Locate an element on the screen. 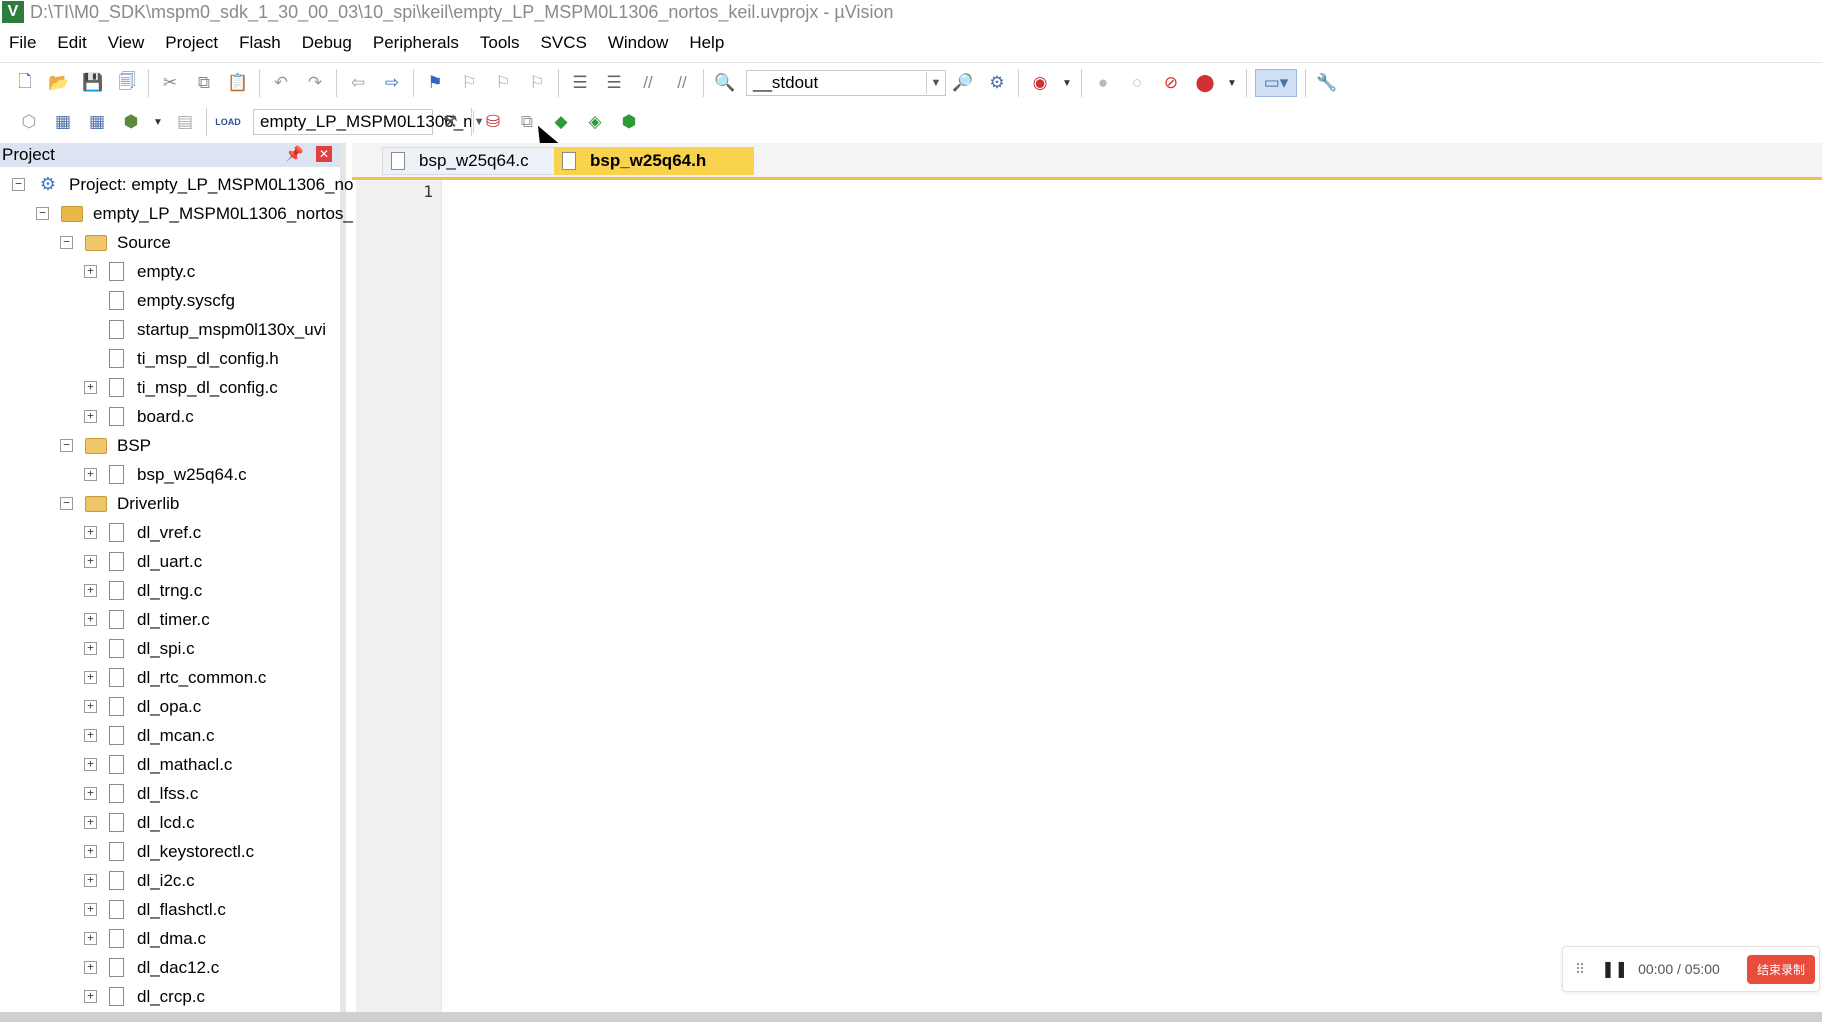 The width and height of the screenshot is (1822, 1022). tree-item-file: empty.syscfg is located at coordinates (159, 300).